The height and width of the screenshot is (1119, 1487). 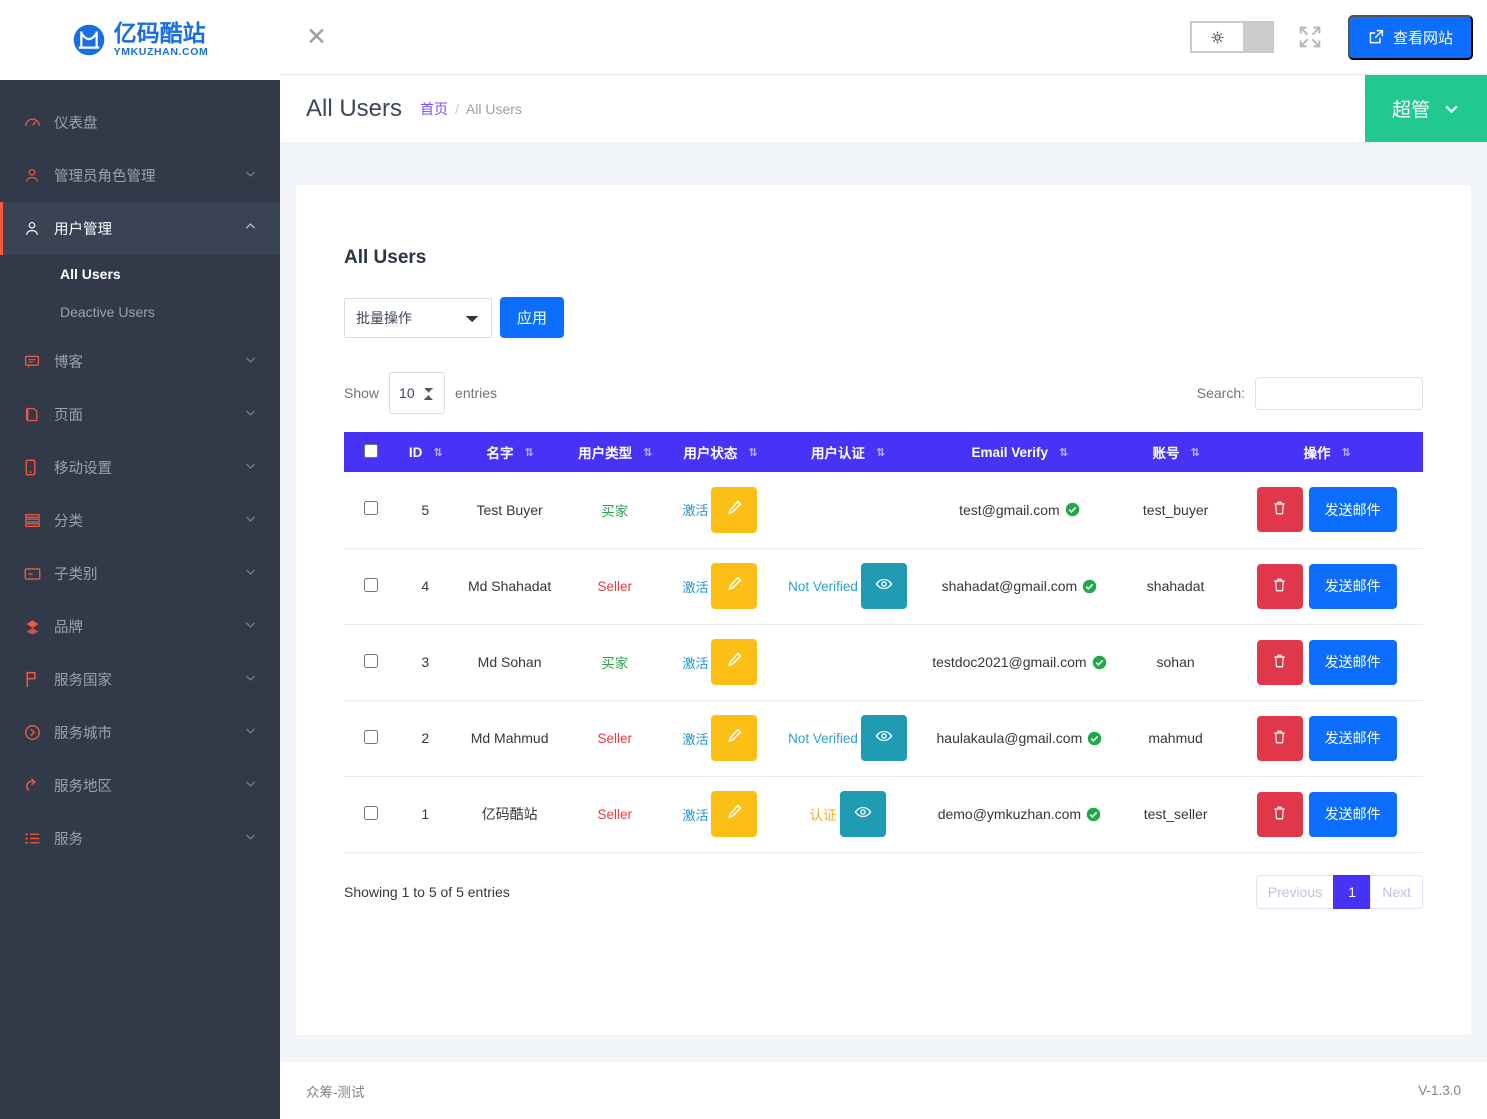 What do you see at coordinates (823, 586) in the screenshot?
I see `user-auth-label: Not Verified` at bounding box center [823, 586].